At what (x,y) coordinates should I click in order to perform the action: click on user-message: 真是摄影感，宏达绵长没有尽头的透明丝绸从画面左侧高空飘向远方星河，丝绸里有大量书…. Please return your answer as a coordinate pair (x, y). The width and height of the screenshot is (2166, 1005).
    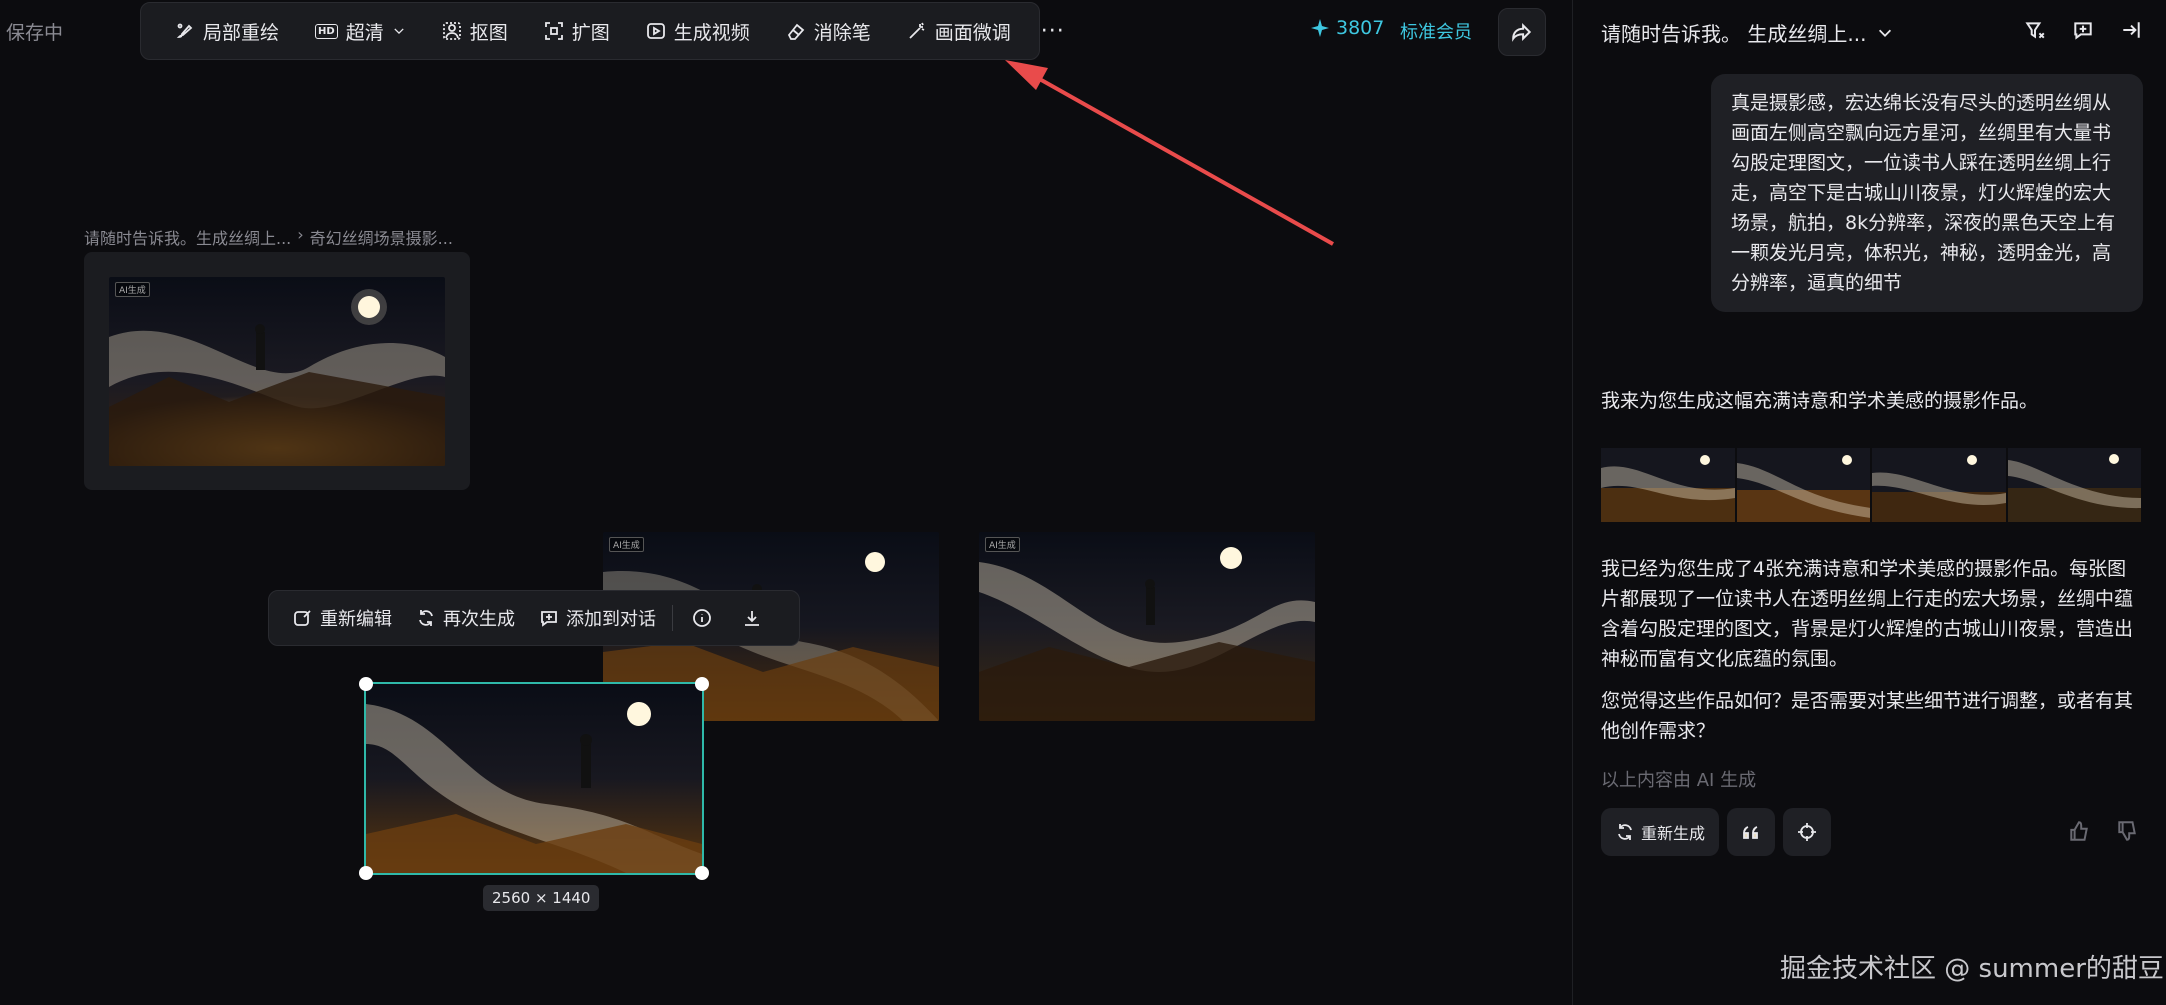
    Looking at the image, I should click on (1927, 193).